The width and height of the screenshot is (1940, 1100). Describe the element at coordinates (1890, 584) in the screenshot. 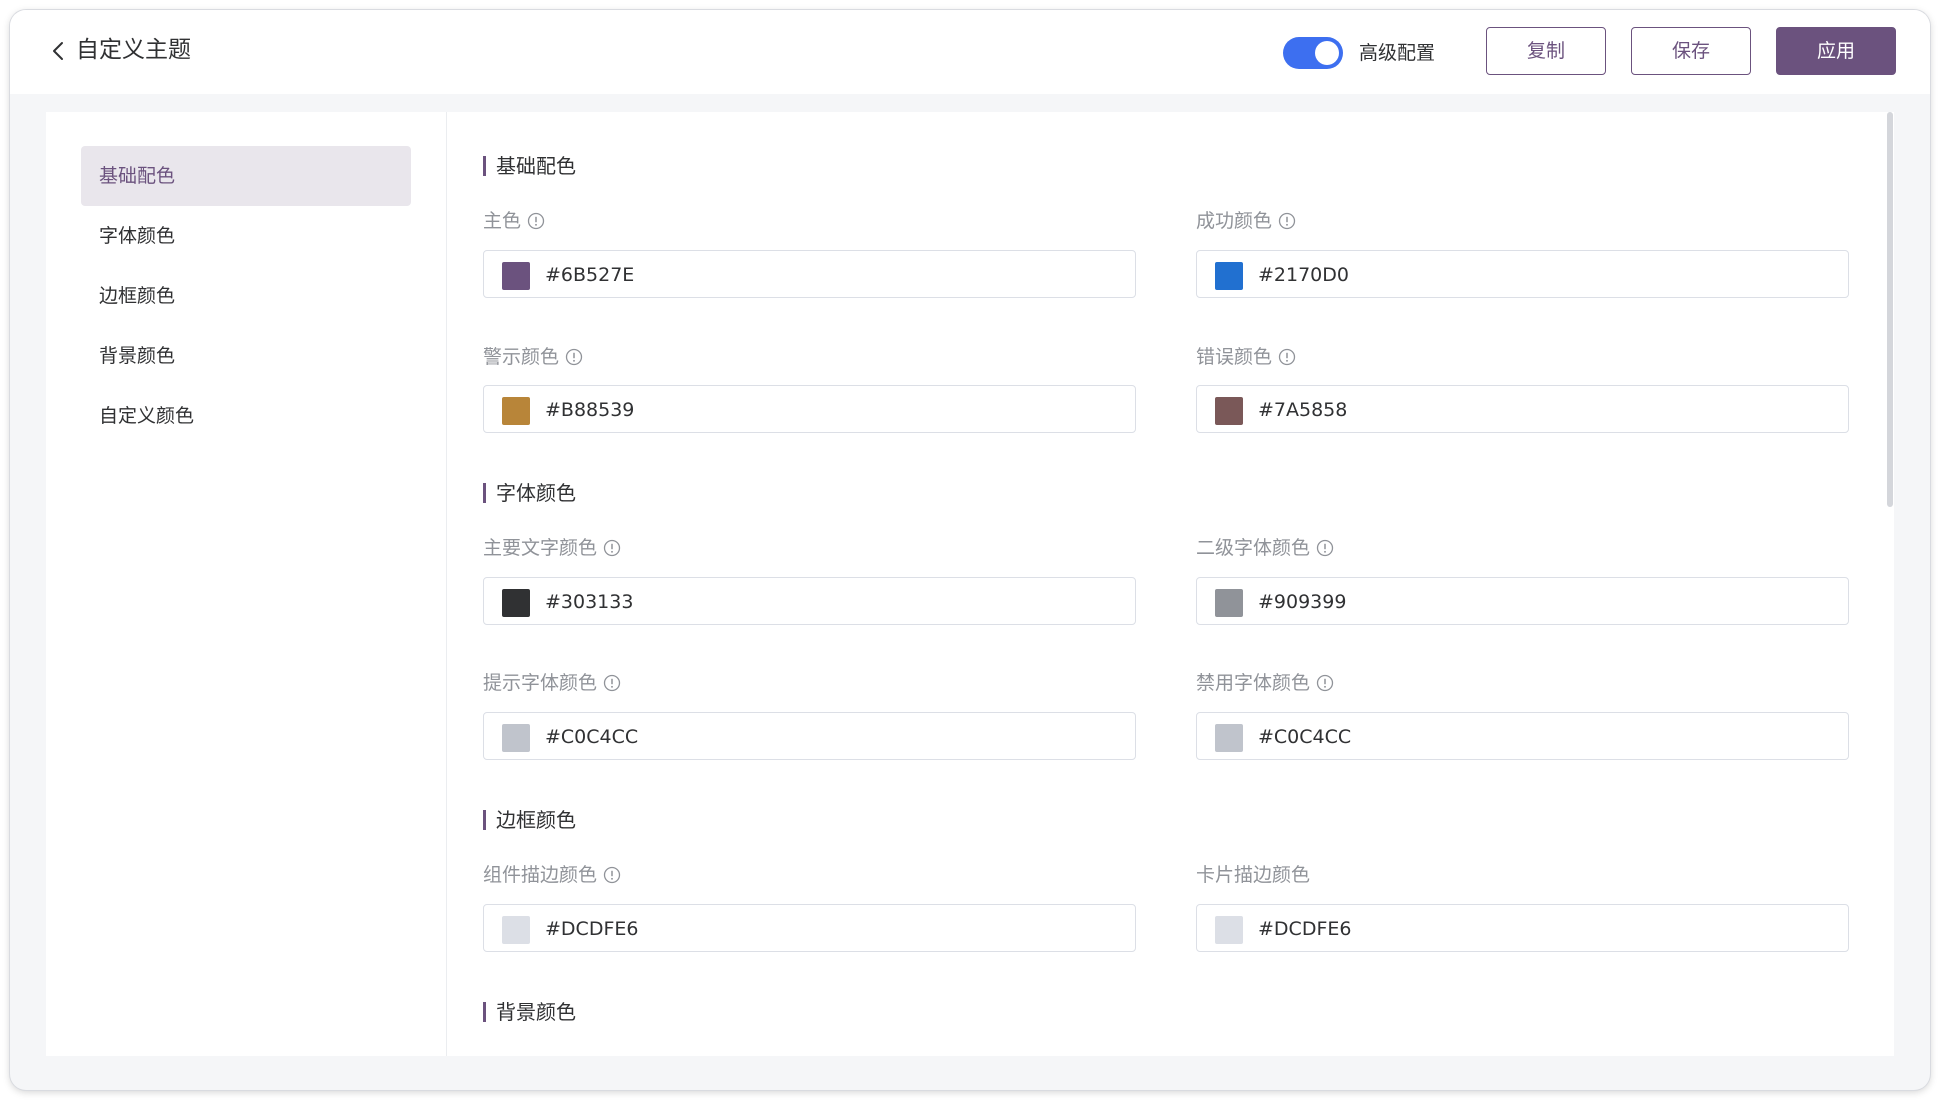

I see `content-scrollbar` at that location.